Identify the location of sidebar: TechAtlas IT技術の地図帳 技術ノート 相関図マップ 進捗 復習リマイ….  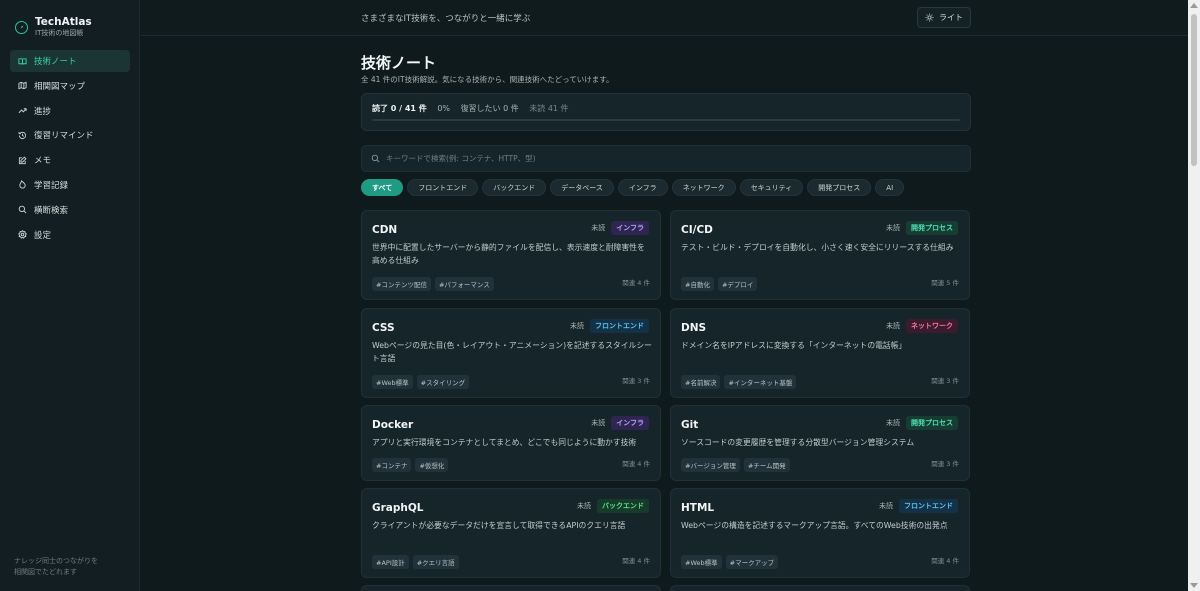
(70, 295).